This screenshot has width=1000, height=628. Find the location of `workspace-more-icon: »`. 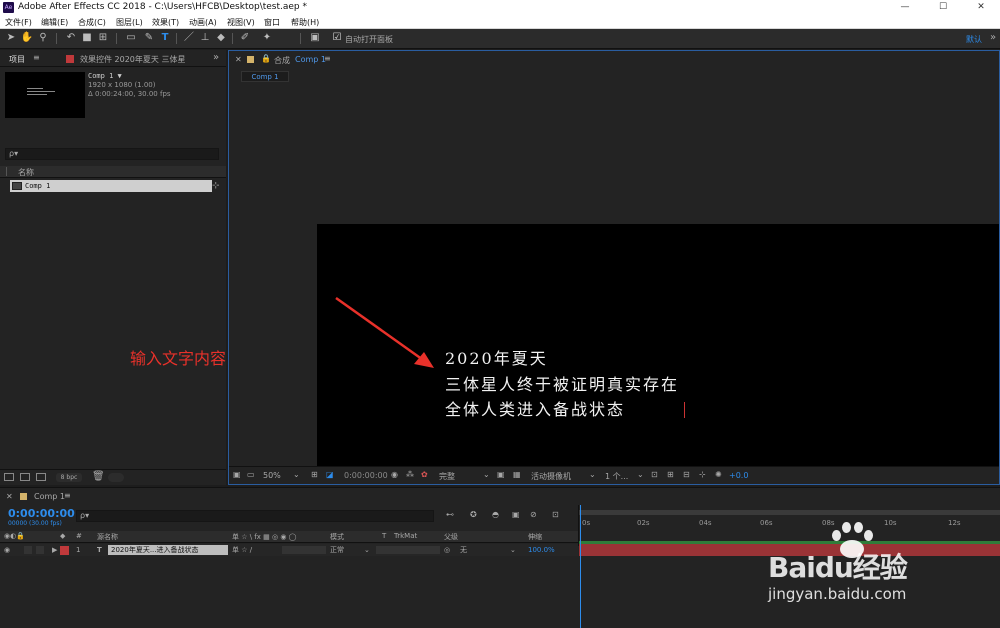

workspace-more-icon: » is located at coordinates (993, 37).